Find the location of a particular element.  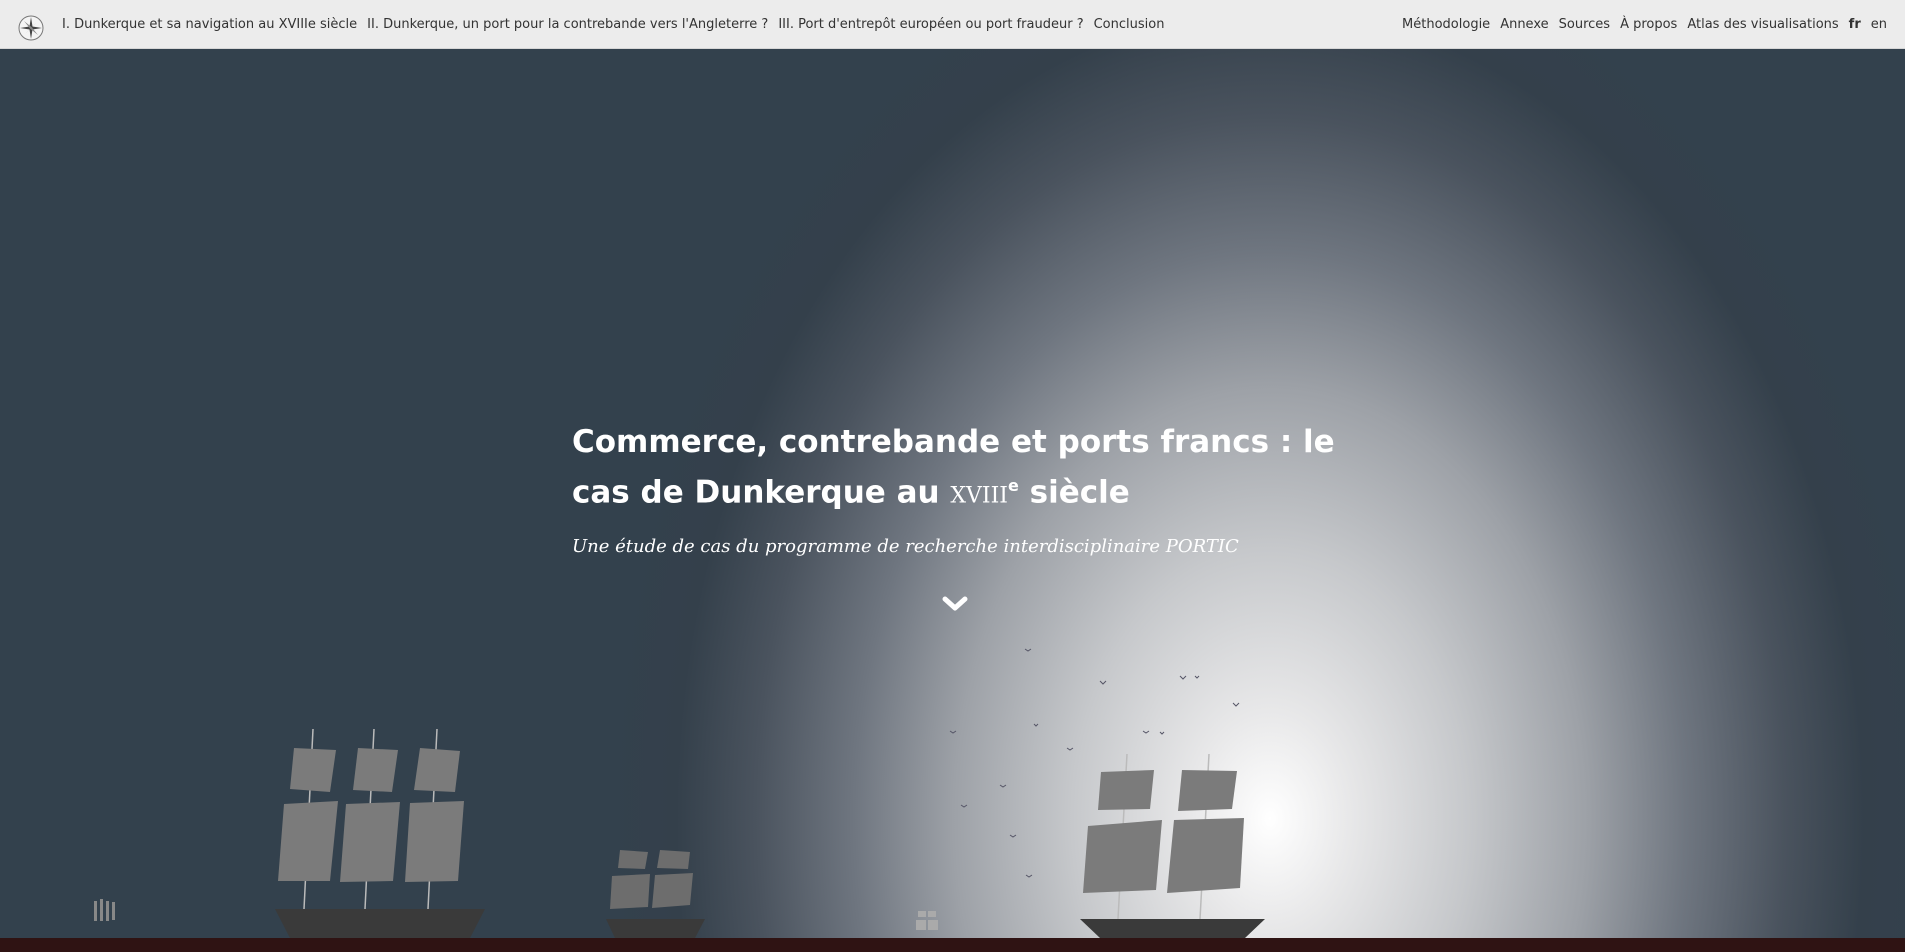

nav-a-propos-link: À propos is located at coordinates (1648, 24).